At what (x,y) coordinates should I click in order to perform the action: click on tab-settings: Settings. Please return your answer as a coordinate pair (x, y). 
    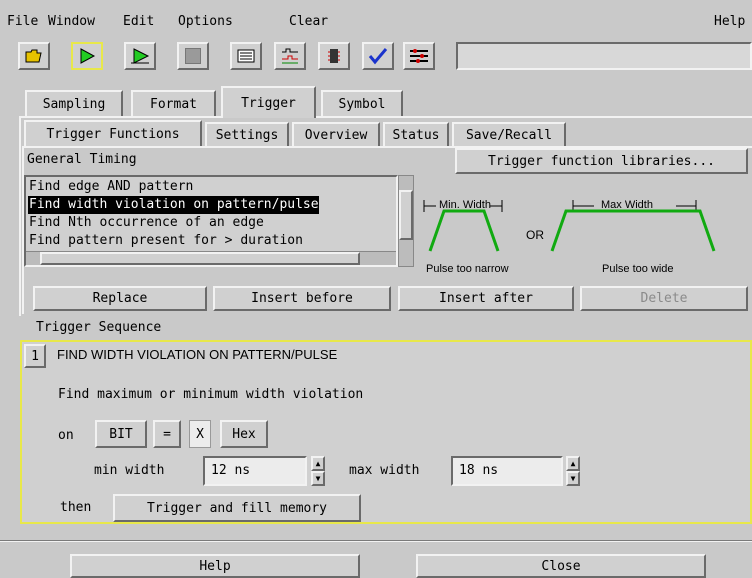
    Looking at the image, I should click on (247, 134).